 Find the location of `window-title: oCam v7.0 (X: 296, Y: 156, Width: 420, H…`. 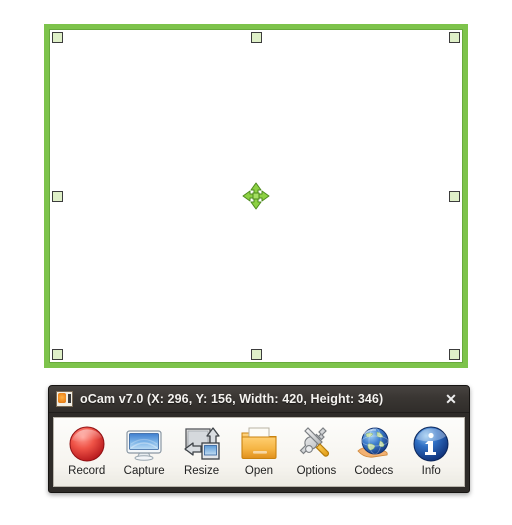

window-title: oCam v7.0 (X: 296, Y: 156, Width: 420, H… is located at coordinates (232, 399).